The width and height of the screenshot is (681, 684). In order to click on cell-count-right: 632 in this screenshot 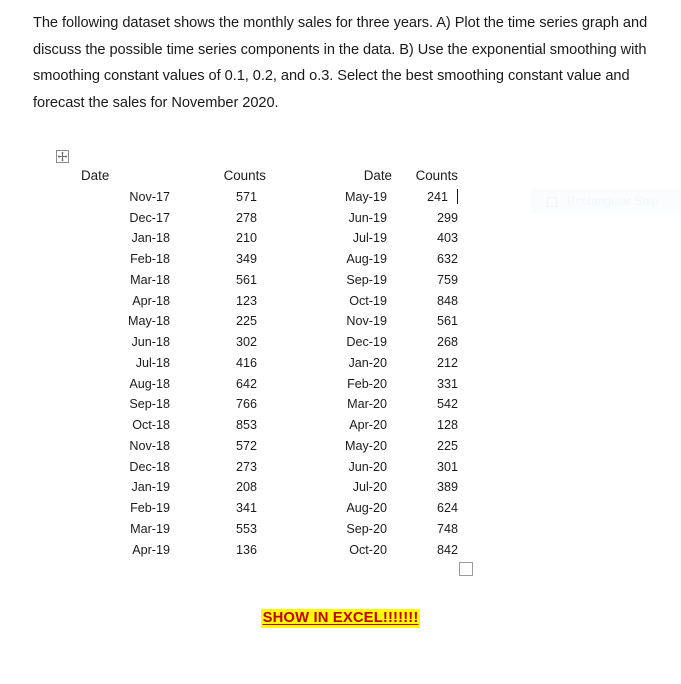, I will do `click(434, 259)`.